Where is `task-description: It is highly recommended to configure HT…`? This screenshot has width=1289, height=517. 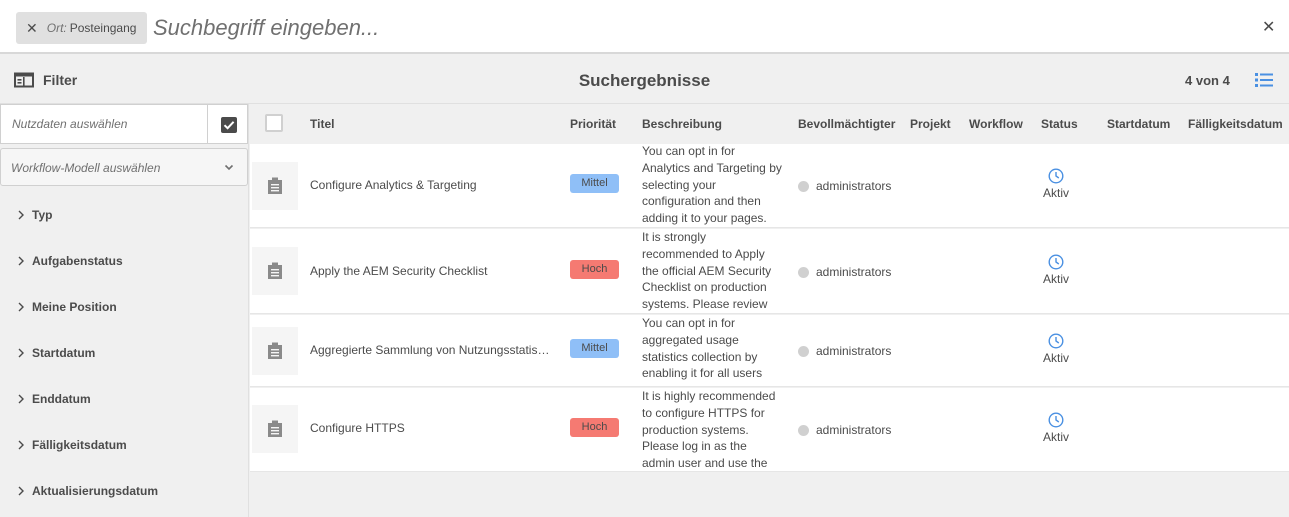
task-description: It is highly recommended to configure HT… is located at coordinates (709, 430).